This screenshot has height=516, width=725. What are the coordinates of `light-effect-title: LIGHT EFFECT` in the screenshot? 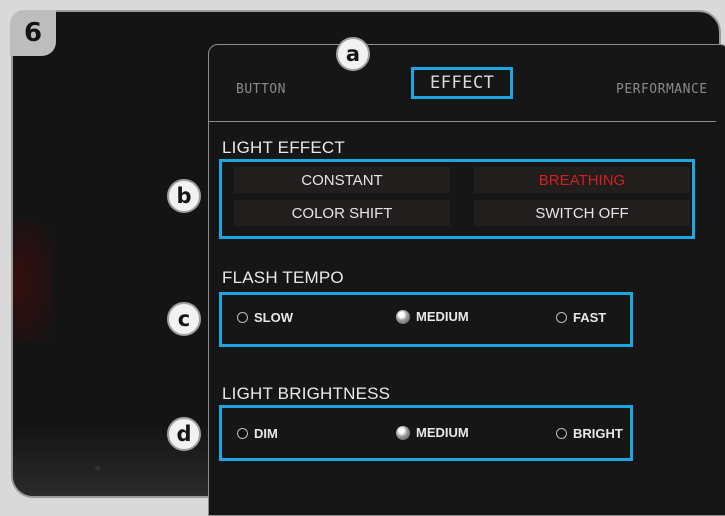 It's located at (283, 147).